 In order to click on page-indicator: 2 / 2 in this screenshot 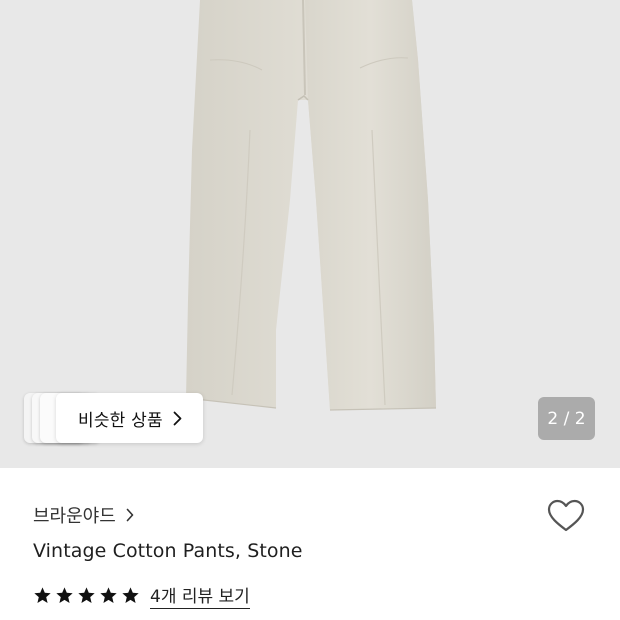, I will do `click(566, 418)`.